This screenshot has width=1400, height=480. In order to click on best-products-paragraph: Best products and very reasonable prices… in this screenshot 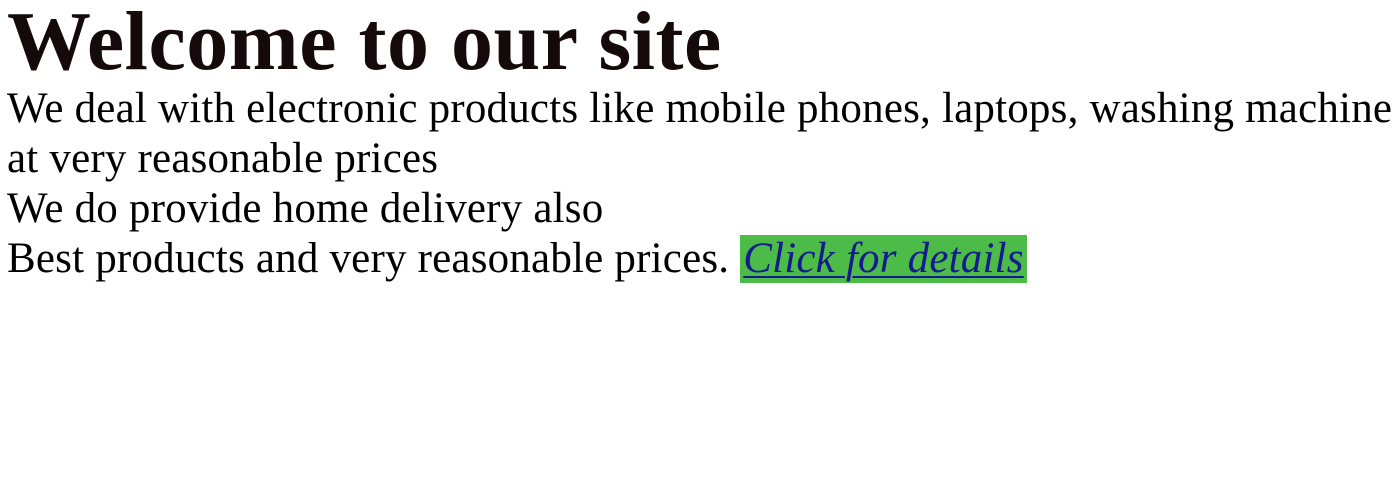, I will do `click(703, 259)`.